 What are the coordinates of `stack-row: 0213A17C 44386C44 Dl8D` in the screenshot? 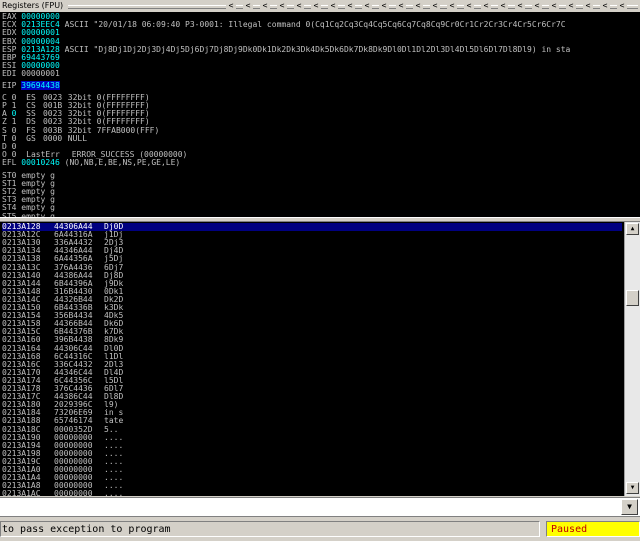 It's located at (312, 397).